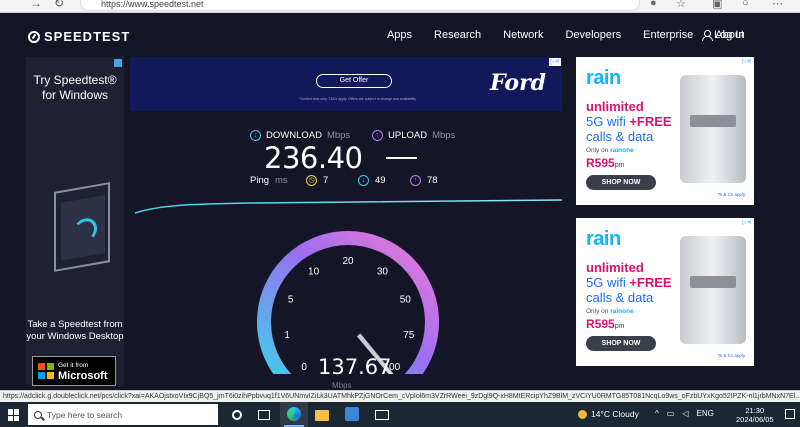 Image resolution: width=800 pixels, height=427 pixels. I want to click on rain-logo: rain, so click(603, 239).